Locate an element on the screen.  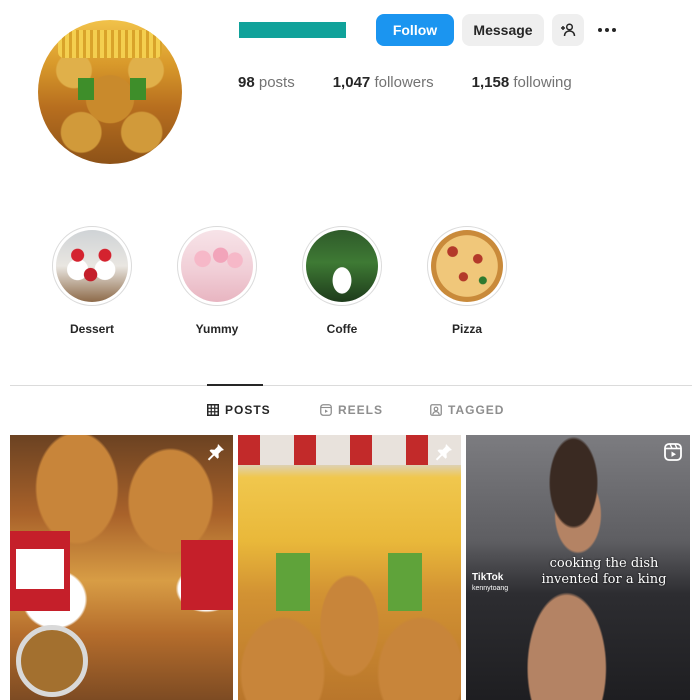
grid-icon is located at coordinates (213, 410).